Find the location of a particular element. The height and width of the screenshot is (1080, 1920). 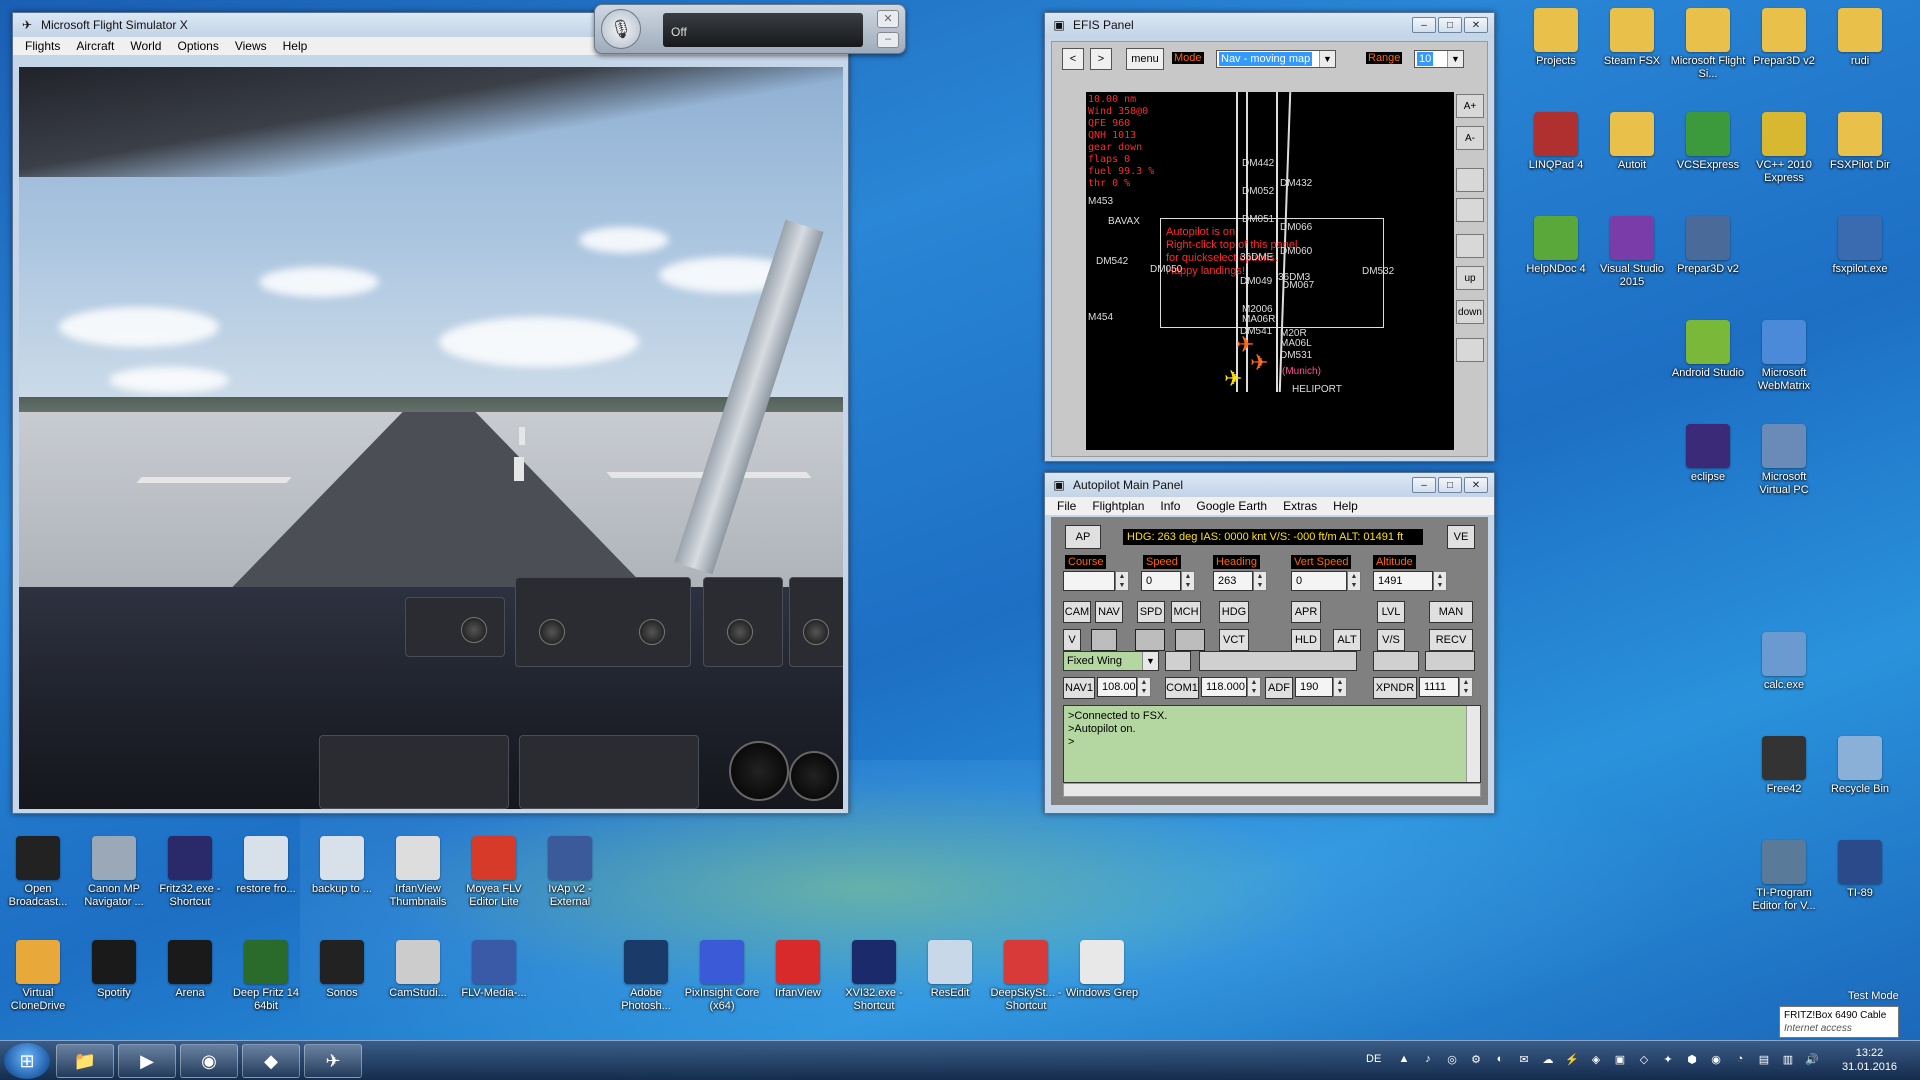

desktop-icon: Recycle Bin is located at coordinates (1860, 766).